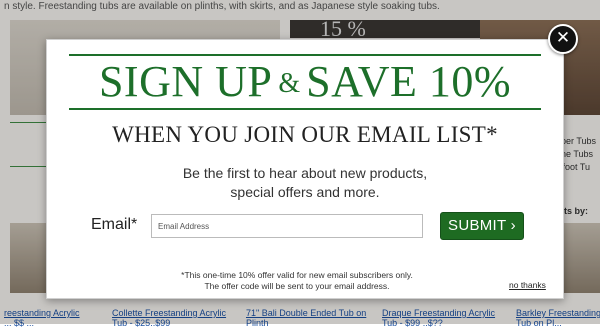 Image resolution: width=600 pixels, height=328 pixels. Describe the element at coordinates (289, 83) in the screenshot. I see `headline-ampersand: &` at that location.